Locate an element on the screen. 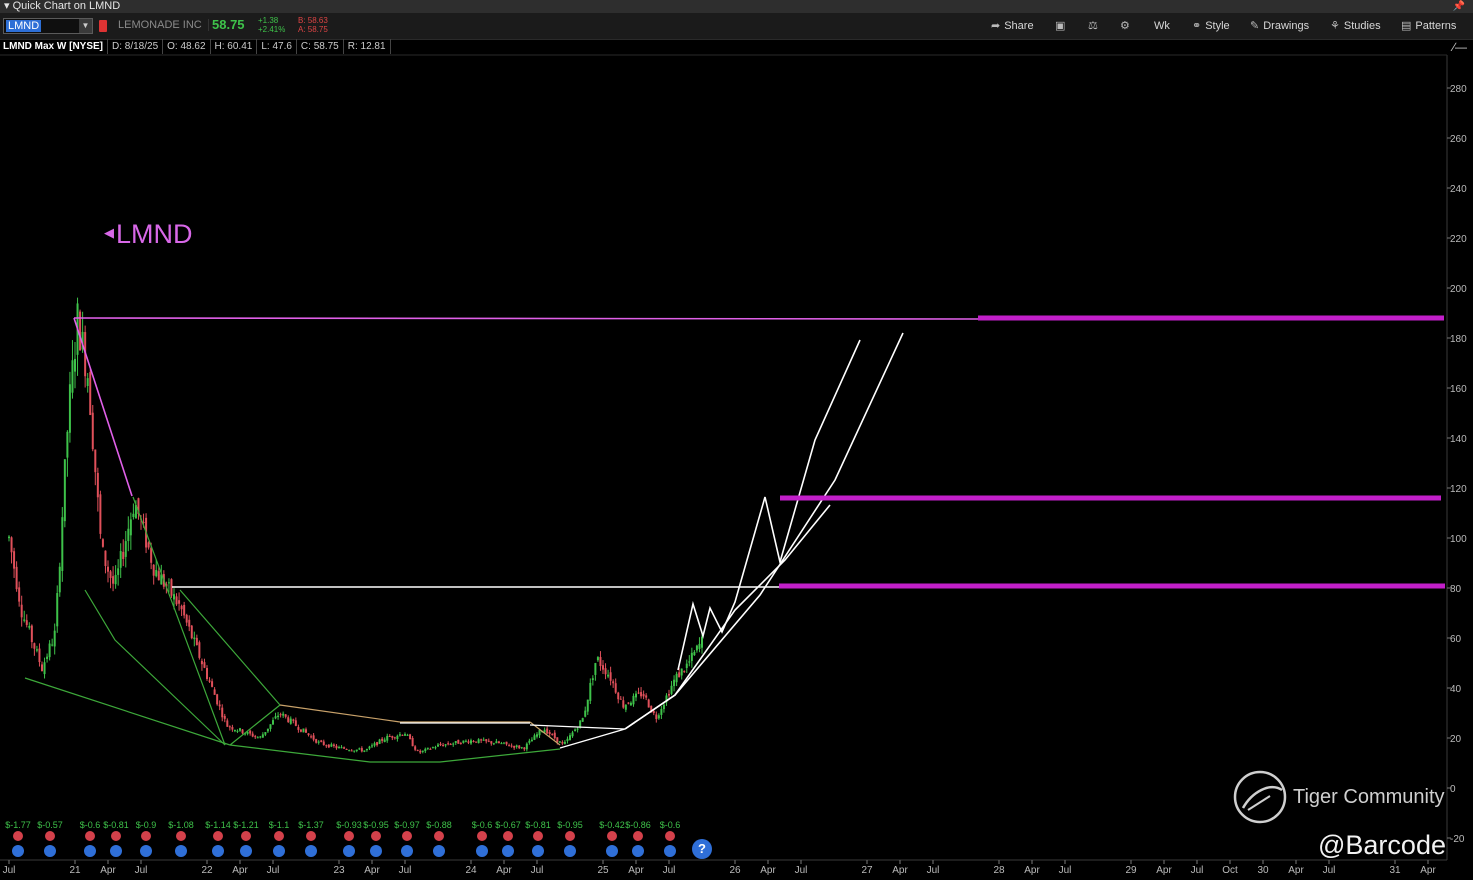  y-tick-label: 20 is located at coordinates (1456, 739).